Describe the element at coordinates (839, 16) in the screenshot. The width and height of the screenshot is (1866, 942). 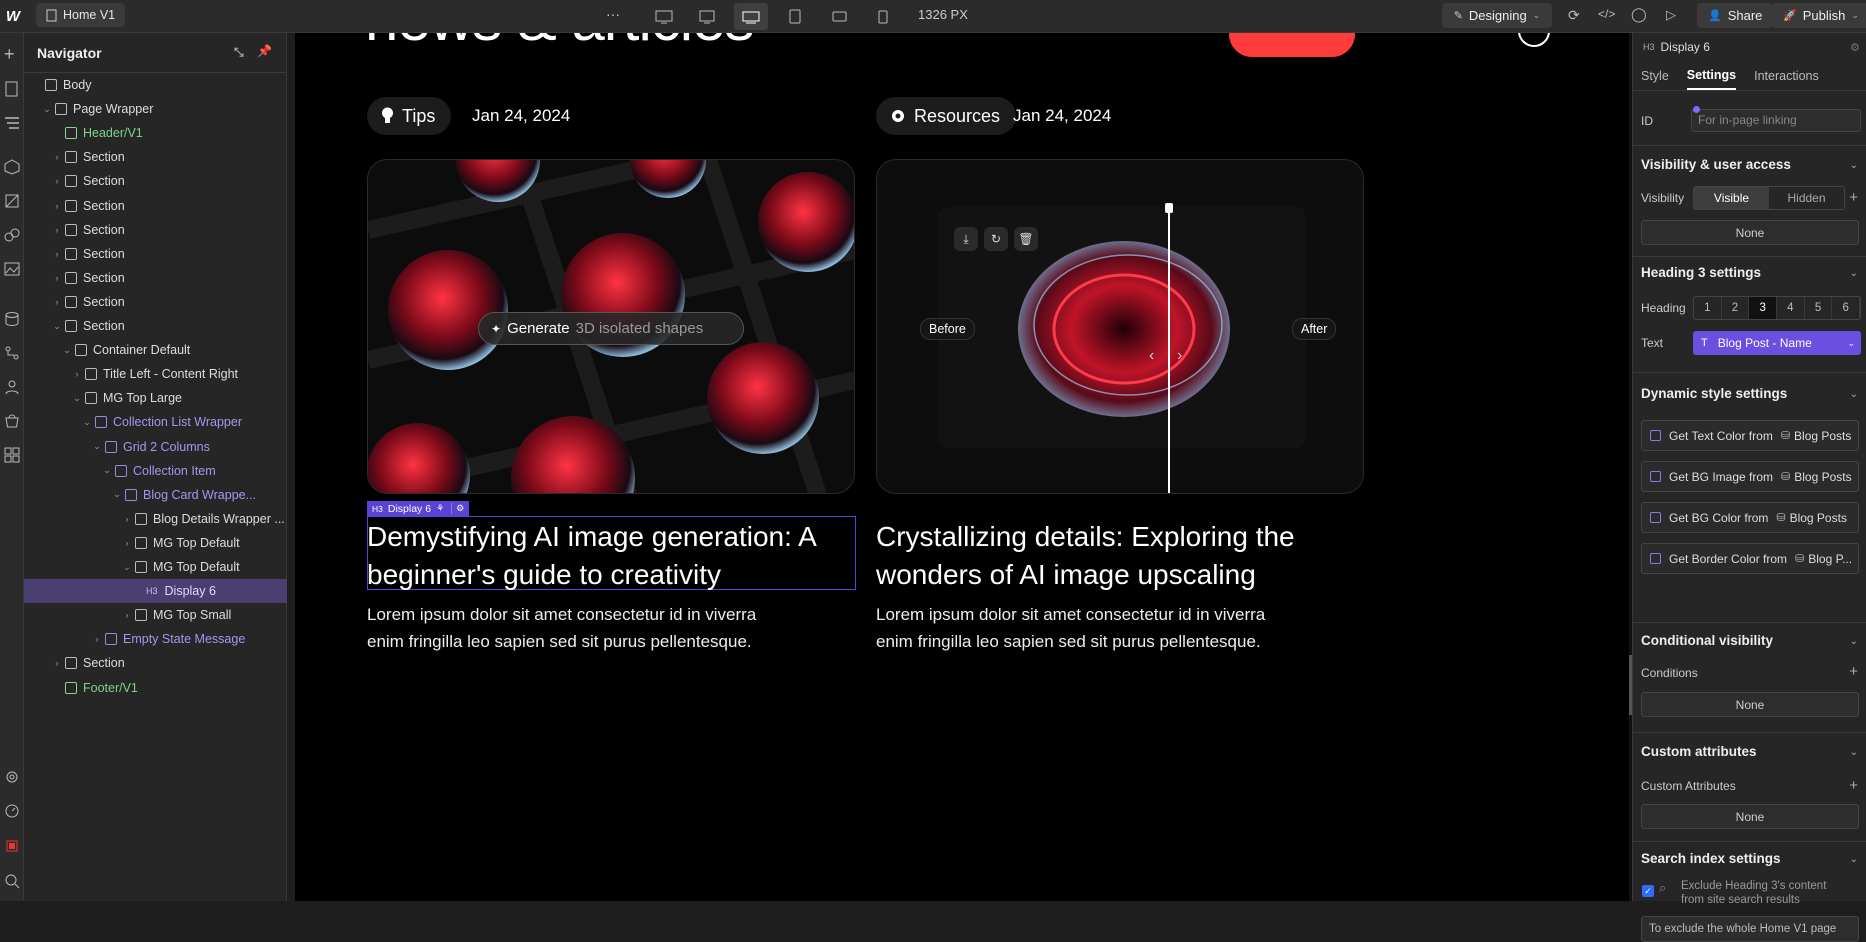
I see `mobile-landscape-breakpoint-icon` at that location.